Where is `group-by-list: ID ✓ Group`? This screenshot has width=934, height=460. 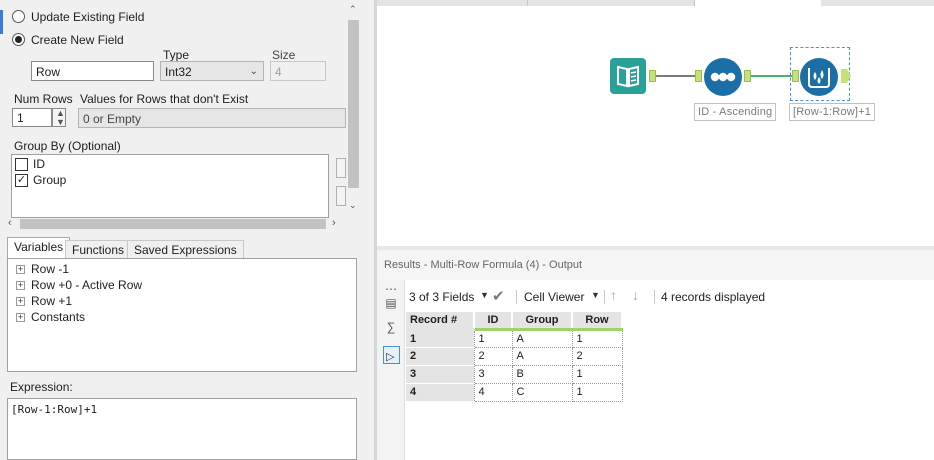
group-by-list: ID ✓ Group is located at coordinates (170, 186).